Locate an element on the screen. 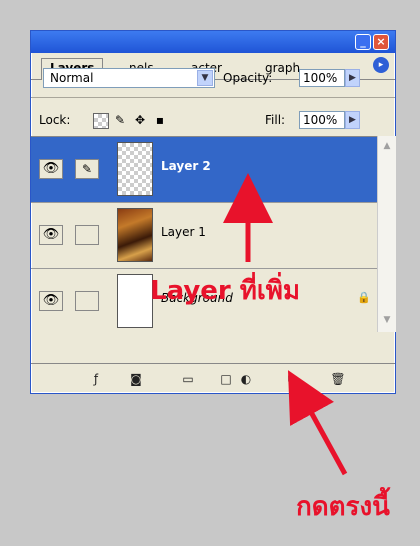  lock-move-icon: ✥ is located at coordinates (140, 120).